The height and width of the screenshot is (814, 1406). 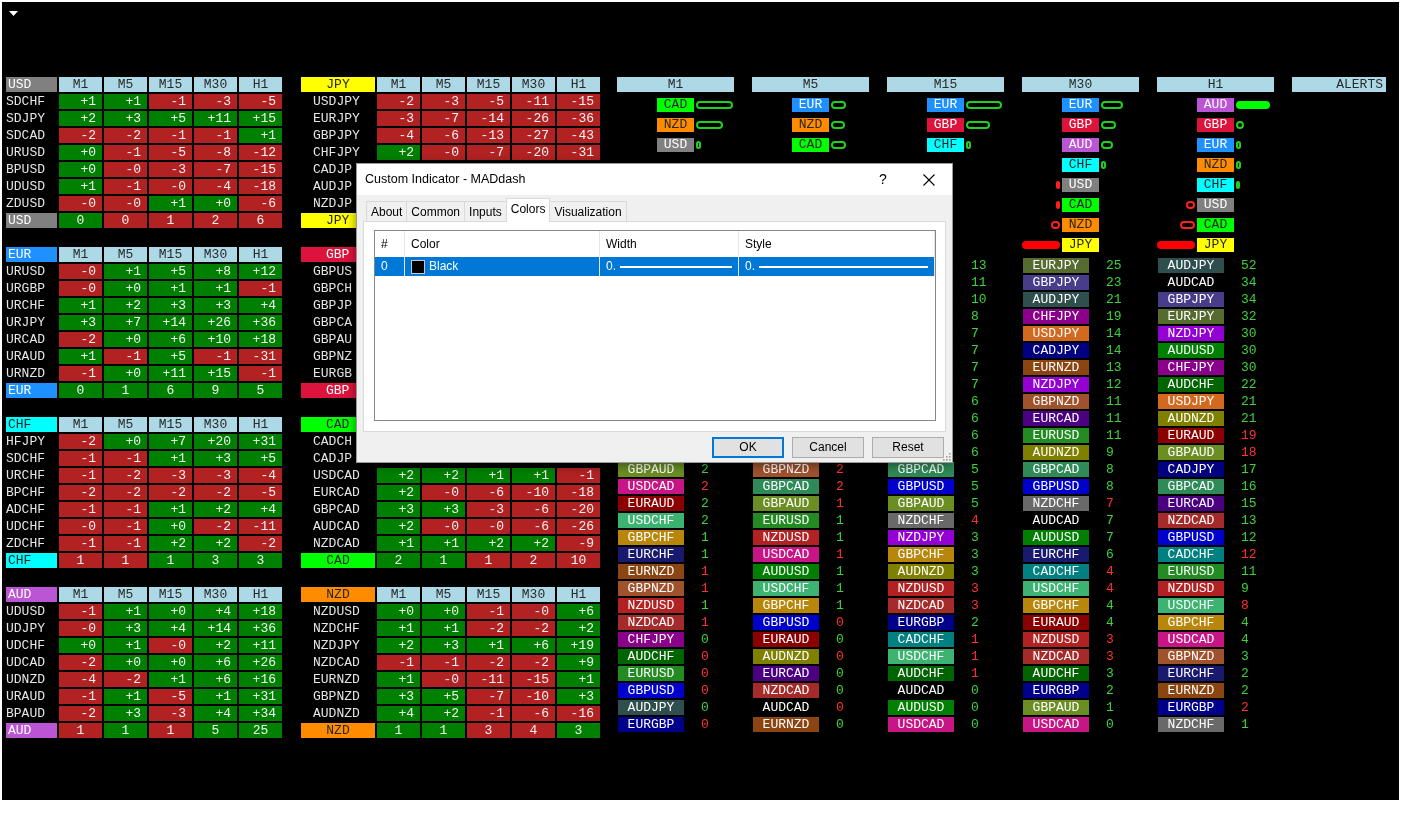 What do you see at coordinates (588, 211) in the screenshot?
I see `tab: Visualization` at bounding box center [588, 211].